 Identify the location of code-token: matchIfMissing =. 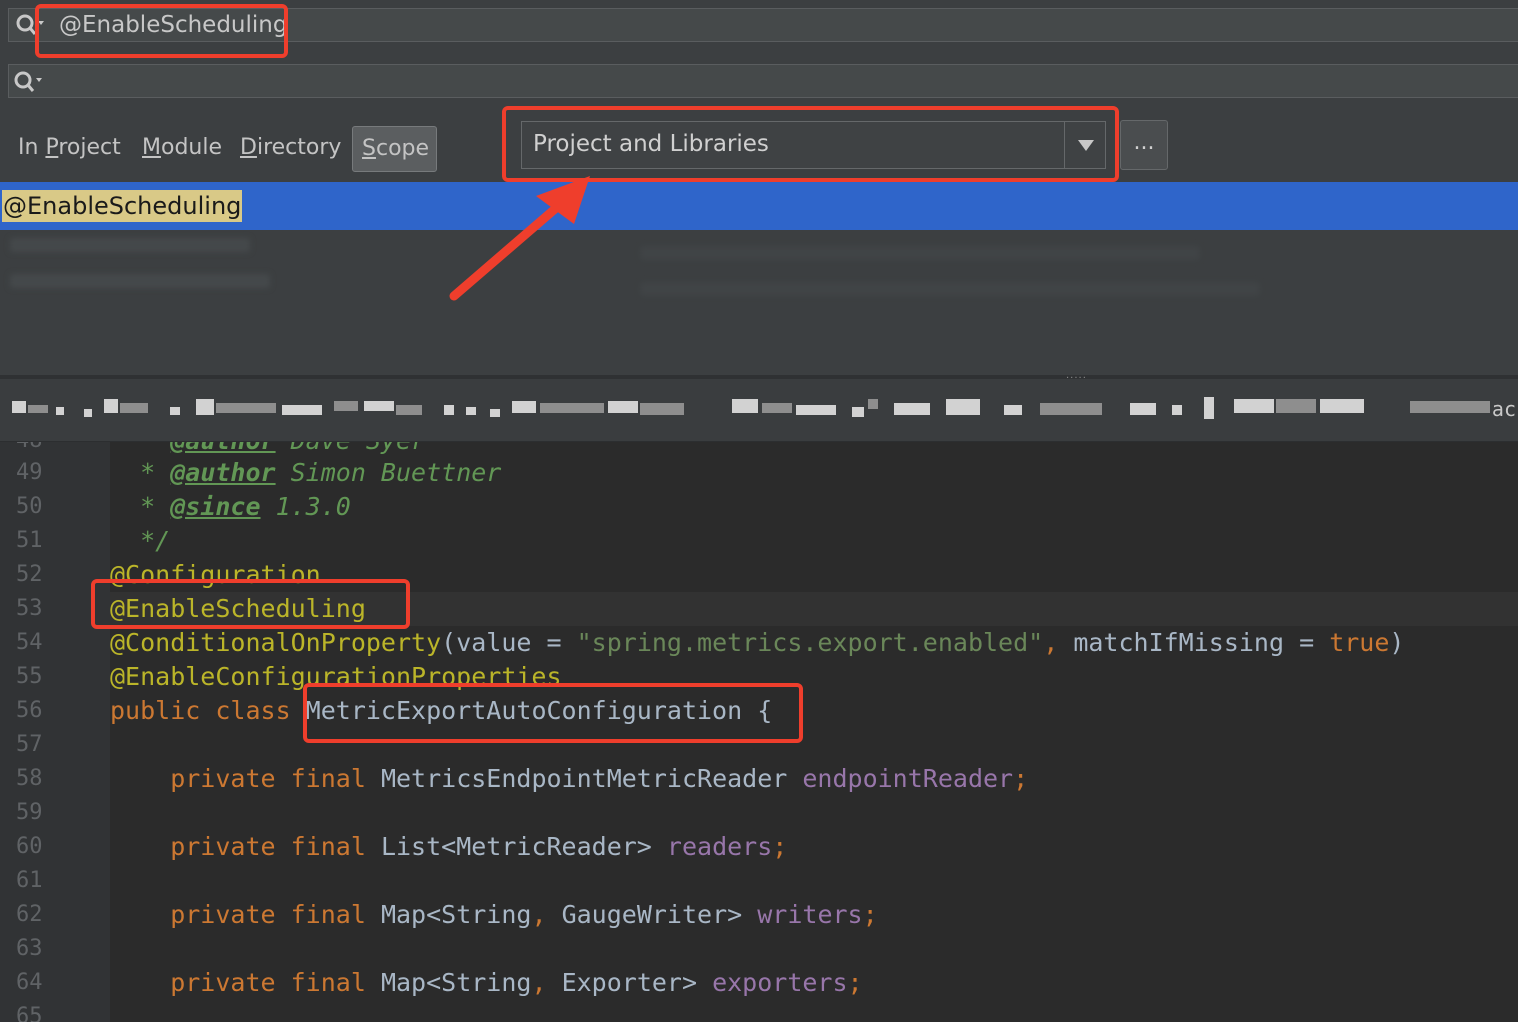
(1201, 642).